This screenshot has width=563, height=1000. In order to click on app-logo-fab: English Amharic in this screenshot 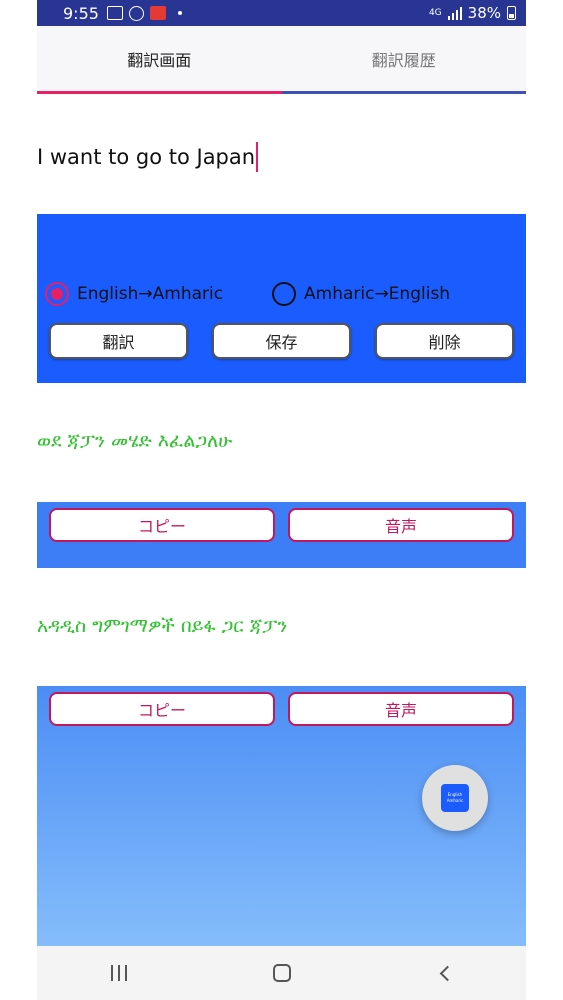, I will do `click(455, 798)`.